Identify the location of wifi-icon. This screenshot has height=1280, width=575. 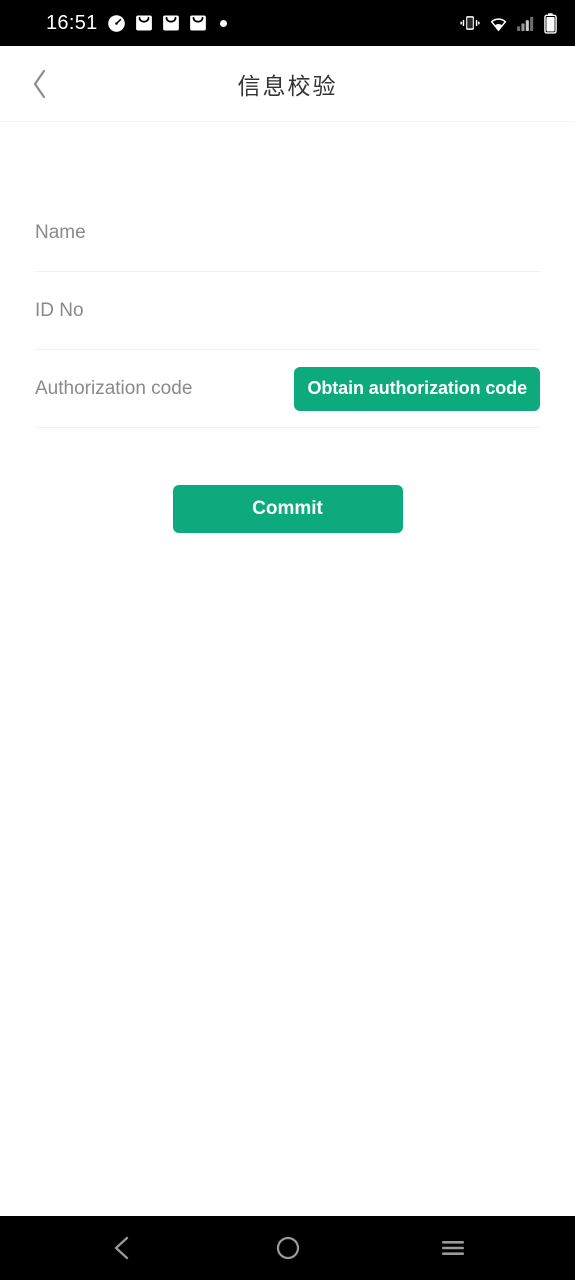
(498, 24).